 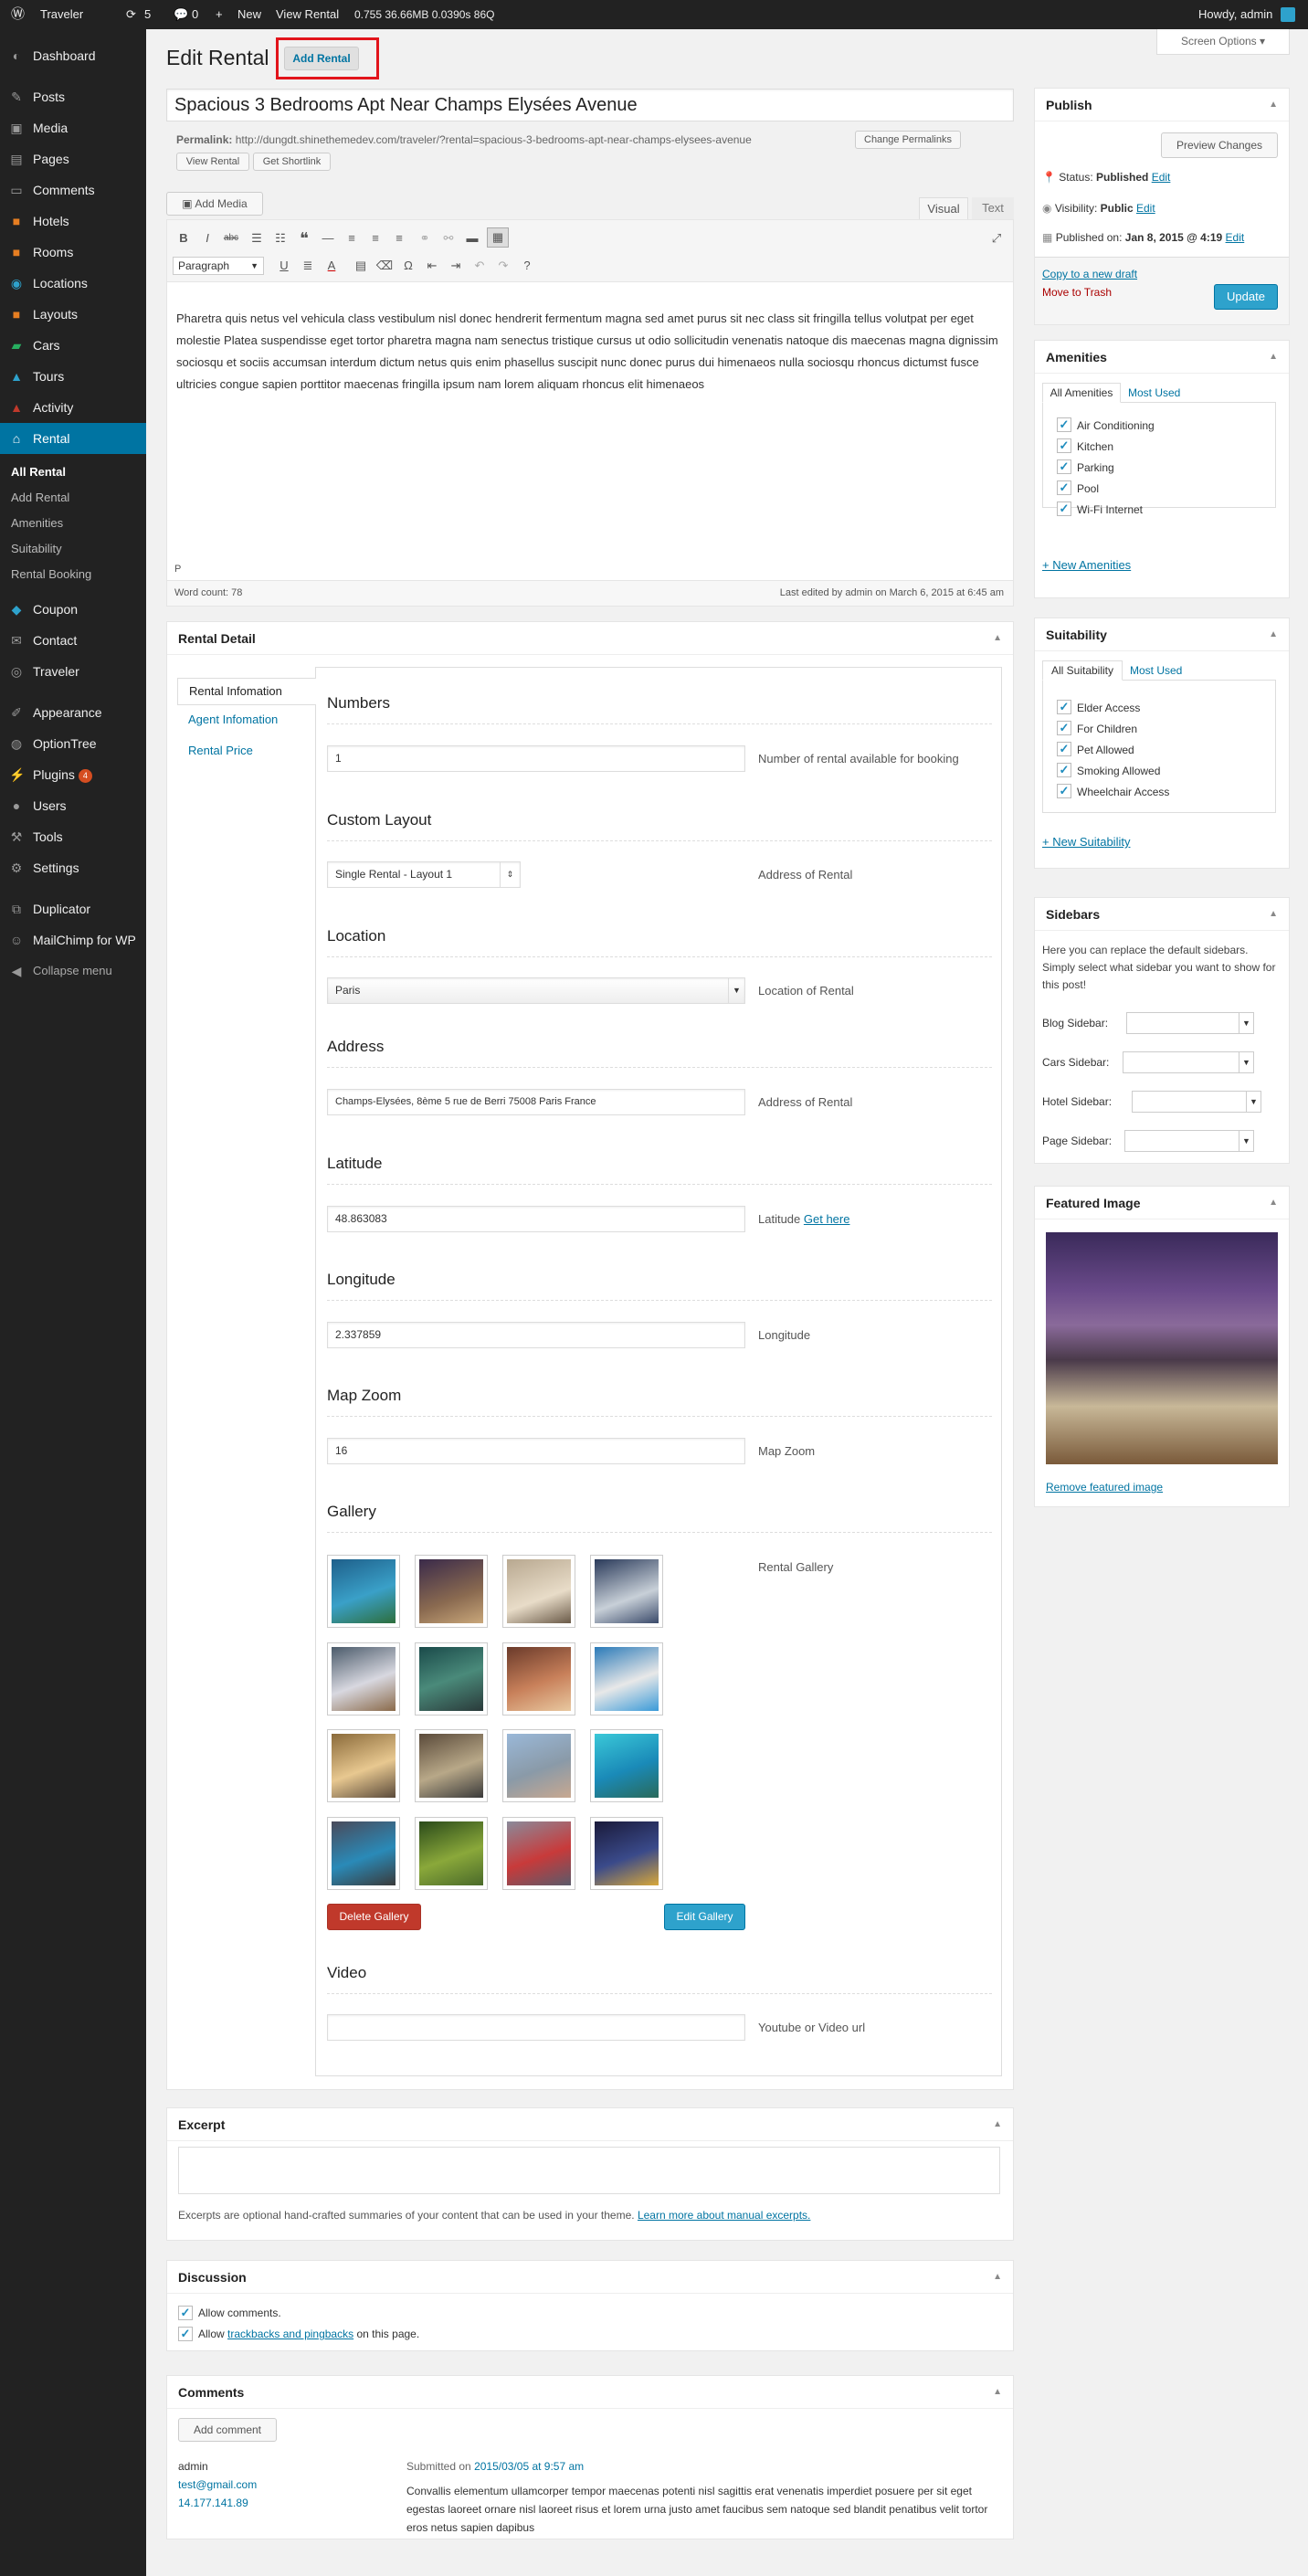 I want to click on excerpt-learn-more-link: Learn more about manual excerpts., so click(x=724, y=2215).